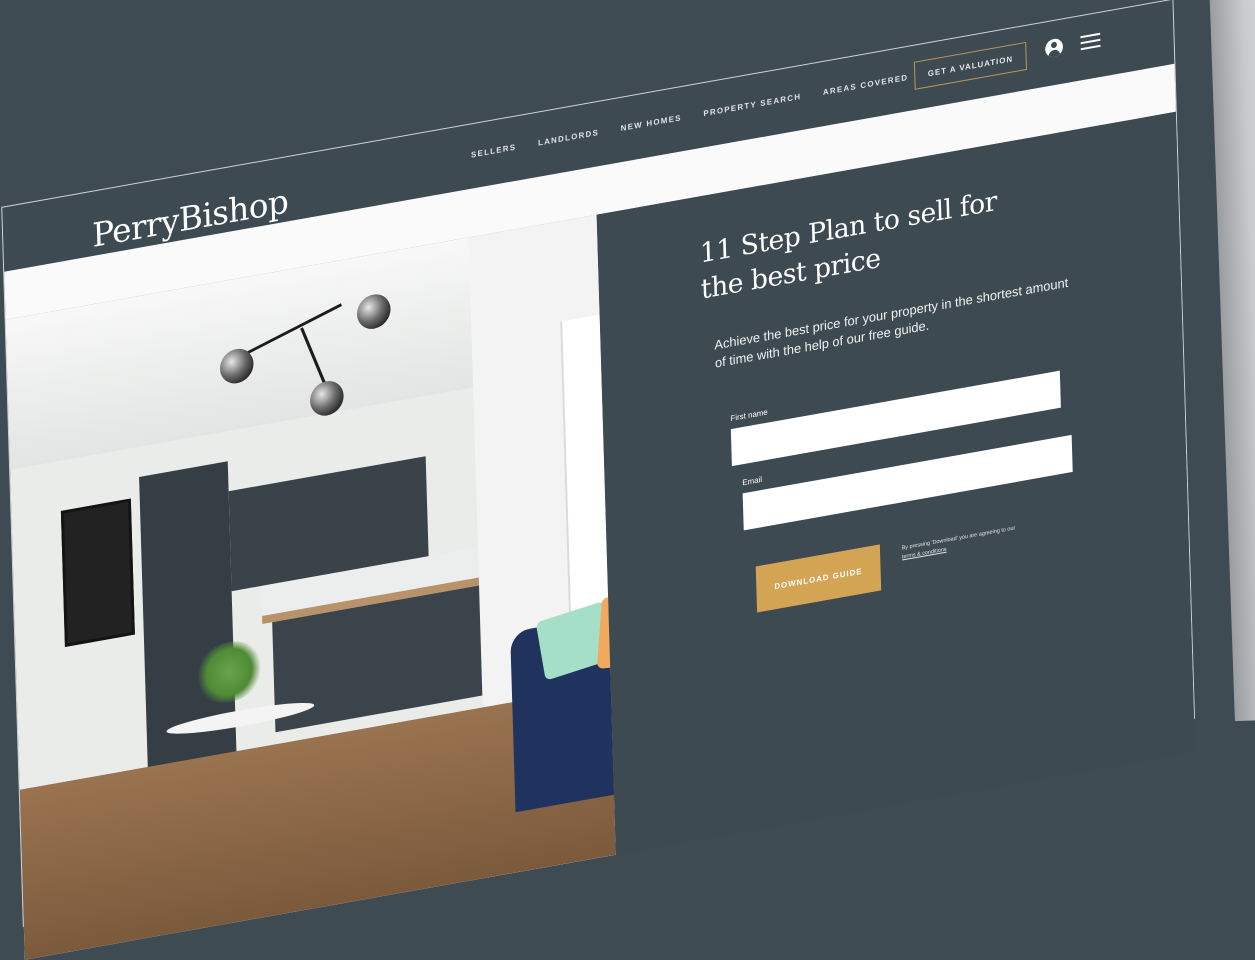  I want to click on nav-landlords: LANDLORDS, so click(568, 138).